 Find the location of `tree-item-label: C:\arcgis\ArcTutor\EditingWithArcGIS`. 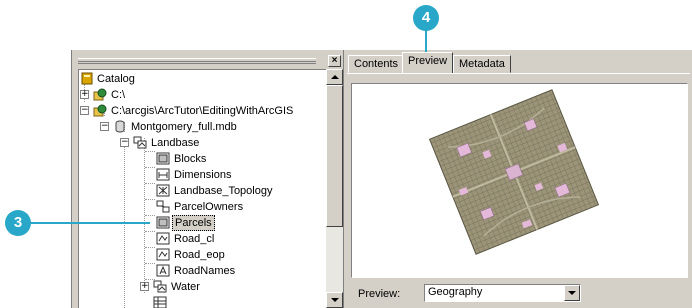

tree-item-label: C:\arcgis\ArcTutor\EditingWithArcGIS is located at coordinates (202, 111).